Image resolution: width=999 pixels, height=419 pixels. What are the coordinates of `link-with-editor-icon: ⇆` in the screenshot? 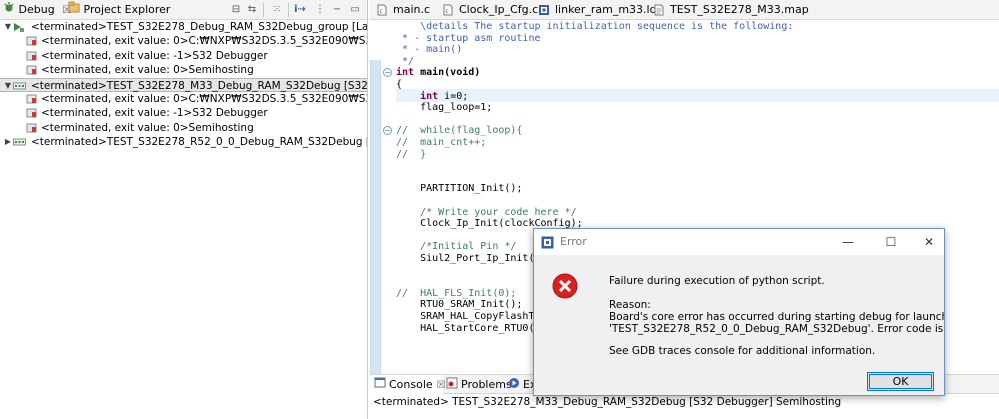 It's located at (252, 10).